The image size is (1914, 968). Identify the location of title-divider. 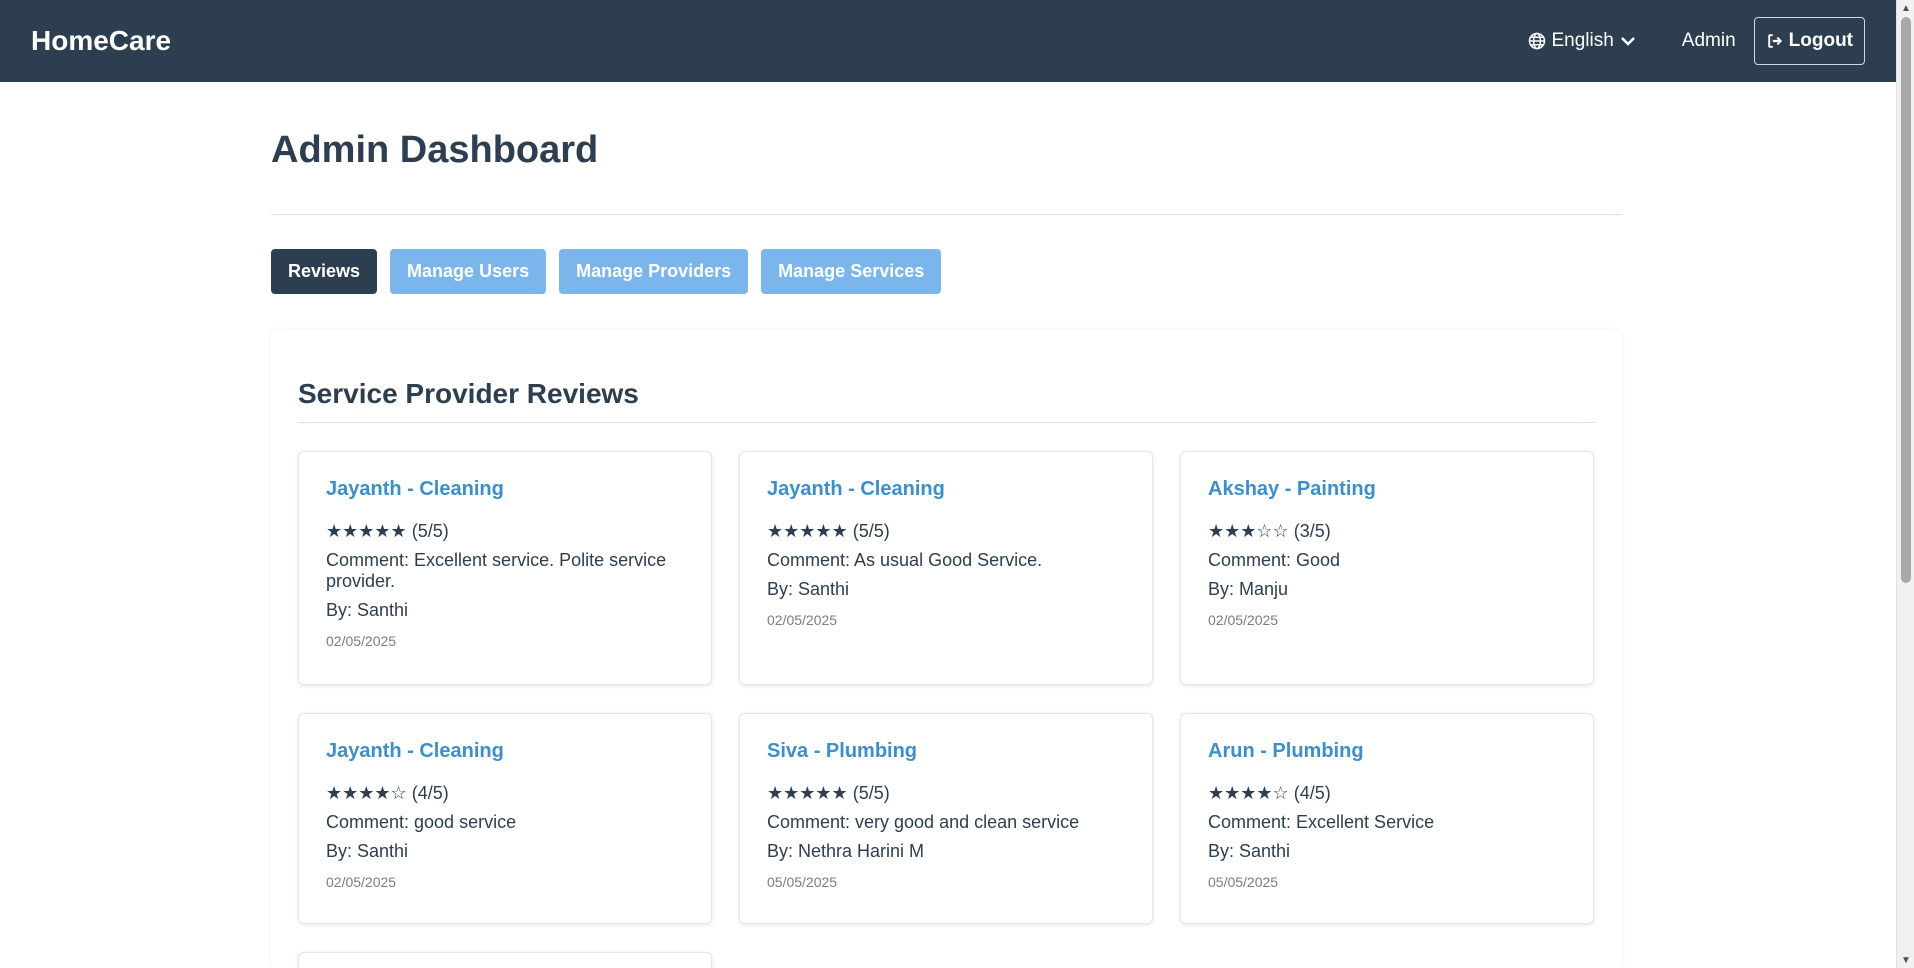
(946, 214).